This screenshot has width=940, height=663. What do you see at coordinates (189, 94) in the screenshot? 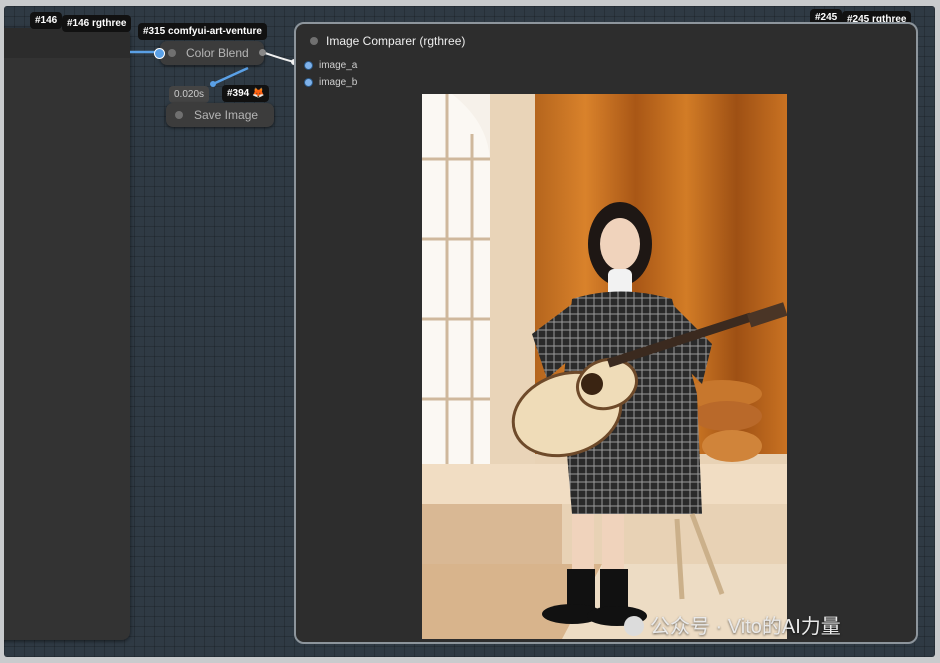
I see `execution-timer: 0.020s` at bounding box center [189, 94].